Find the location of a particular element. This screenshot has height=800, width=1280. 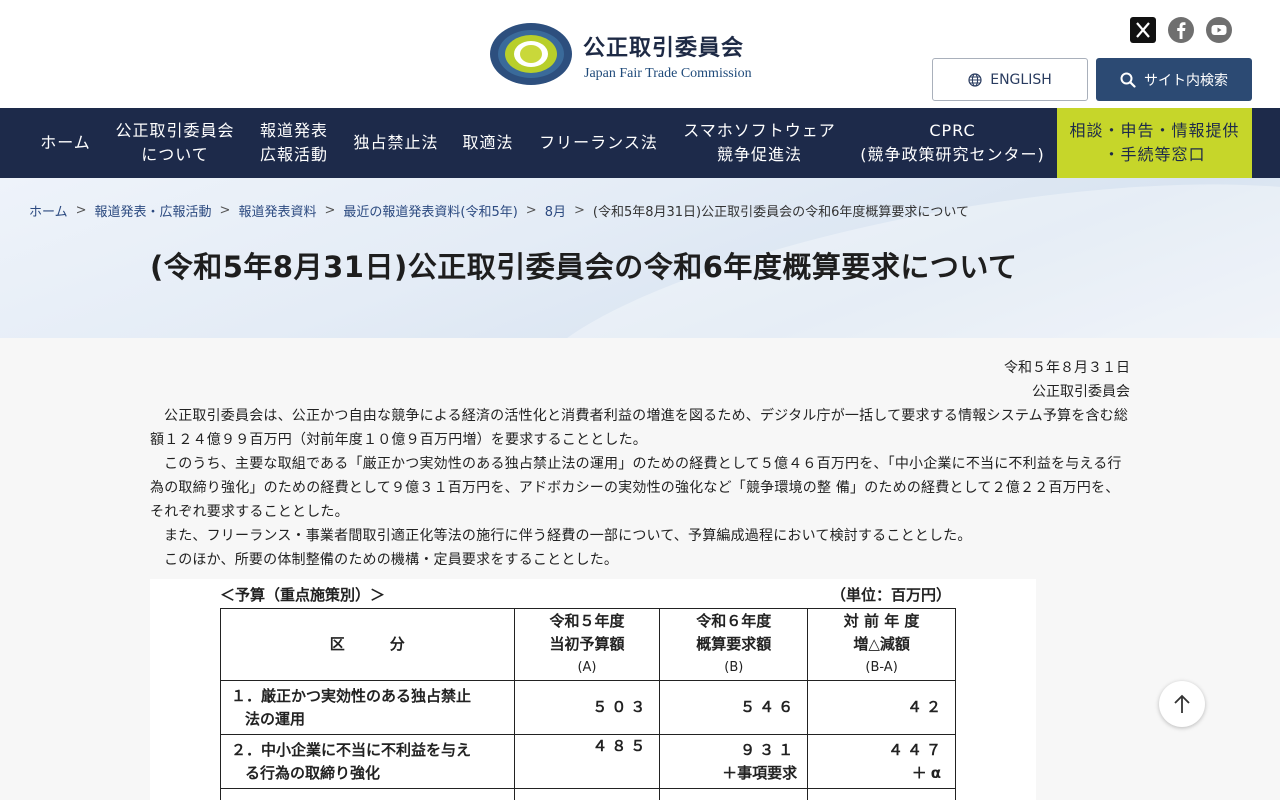

nav-label: ホーム is located at coordinates (65, 142).